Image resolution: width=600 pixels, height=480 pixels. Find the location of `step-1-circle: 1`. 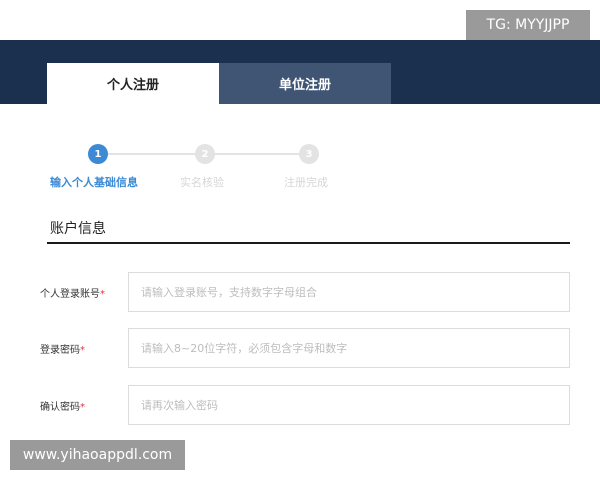

step-1-circle: 1 is located at coordinates (98, 154).